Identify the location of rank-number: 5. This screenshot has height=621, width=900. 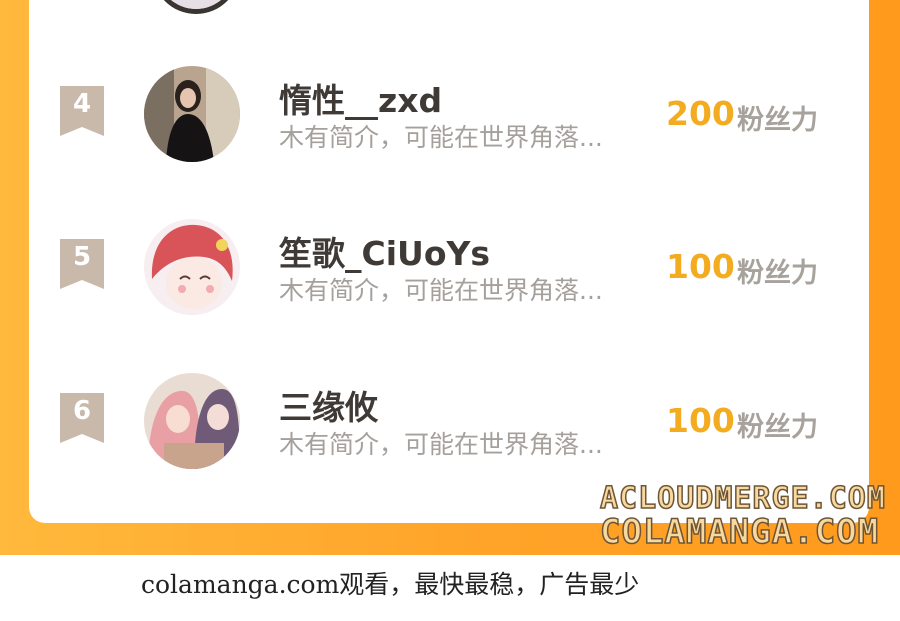
(82, 257).